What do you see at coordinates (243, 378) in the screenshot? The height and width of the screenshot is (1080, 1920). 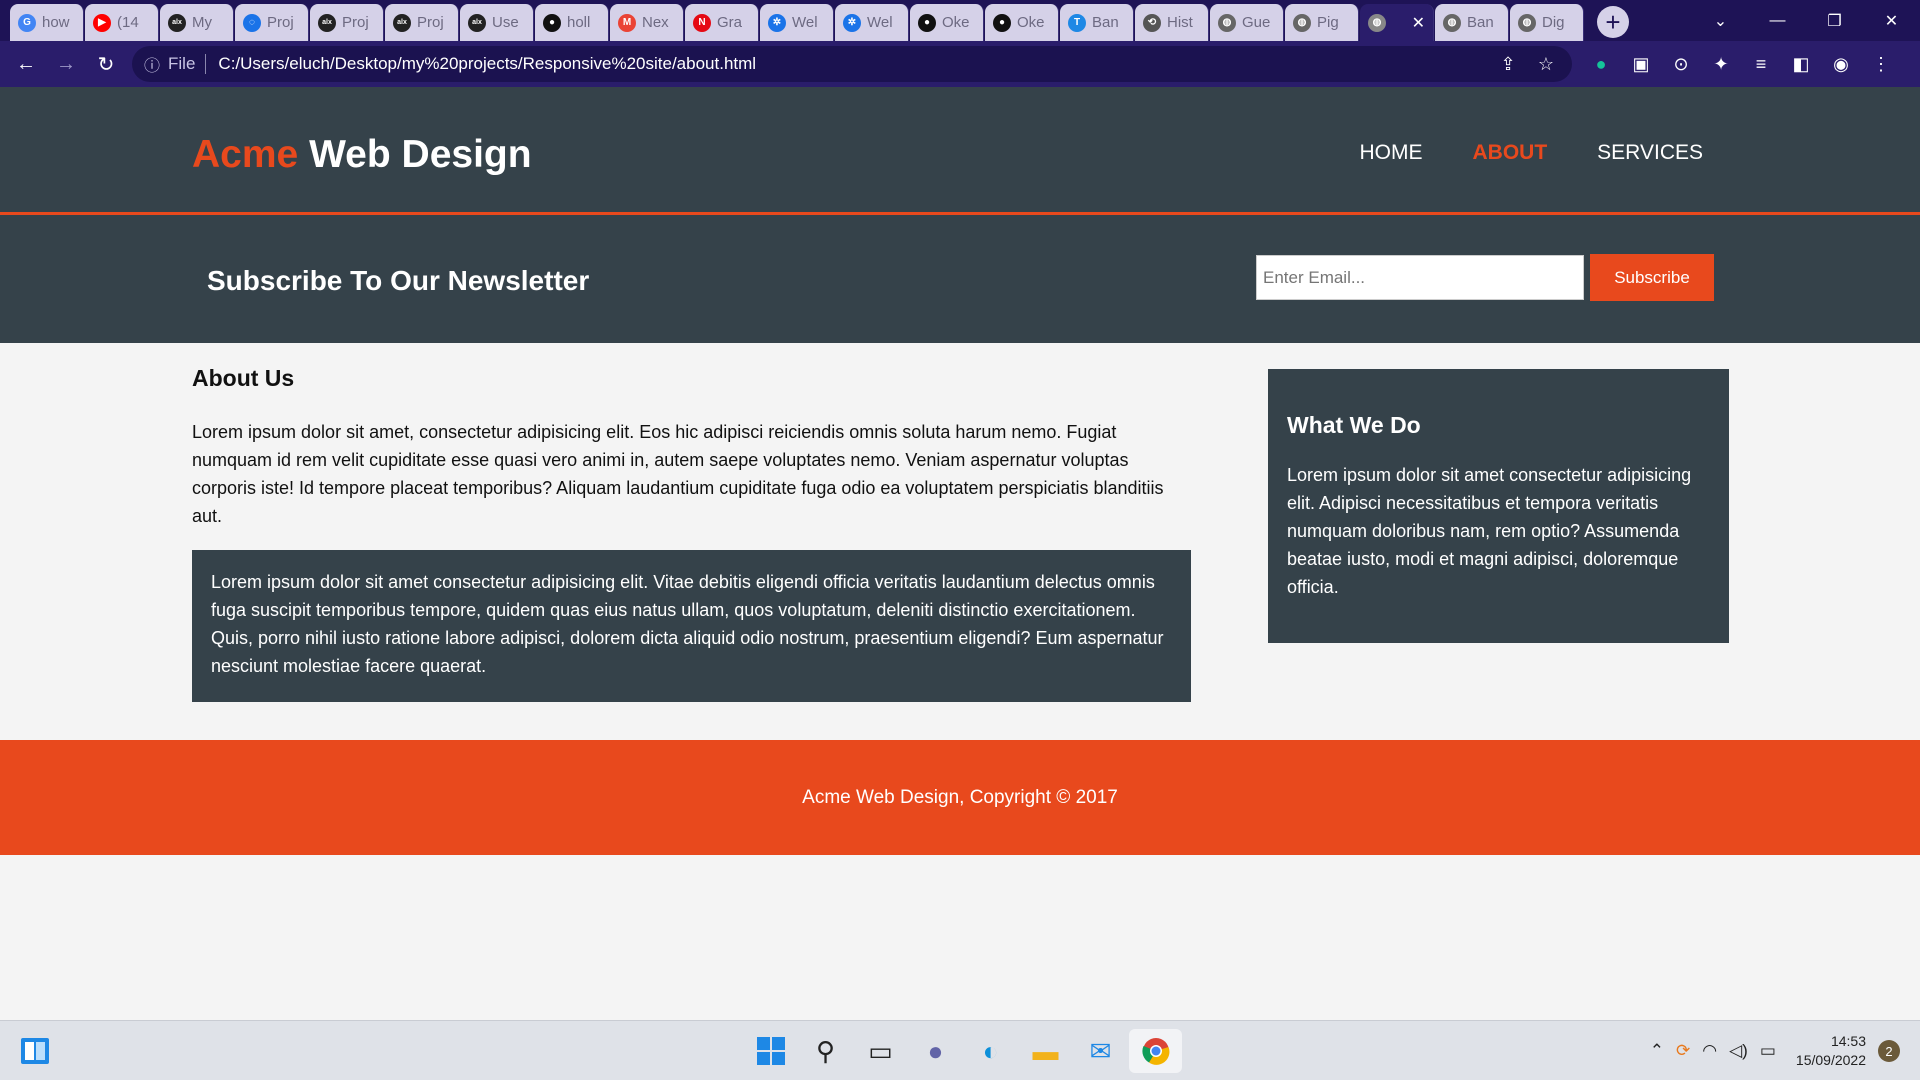 I see `about-heading: About Us` at bounding box center [243, 378].